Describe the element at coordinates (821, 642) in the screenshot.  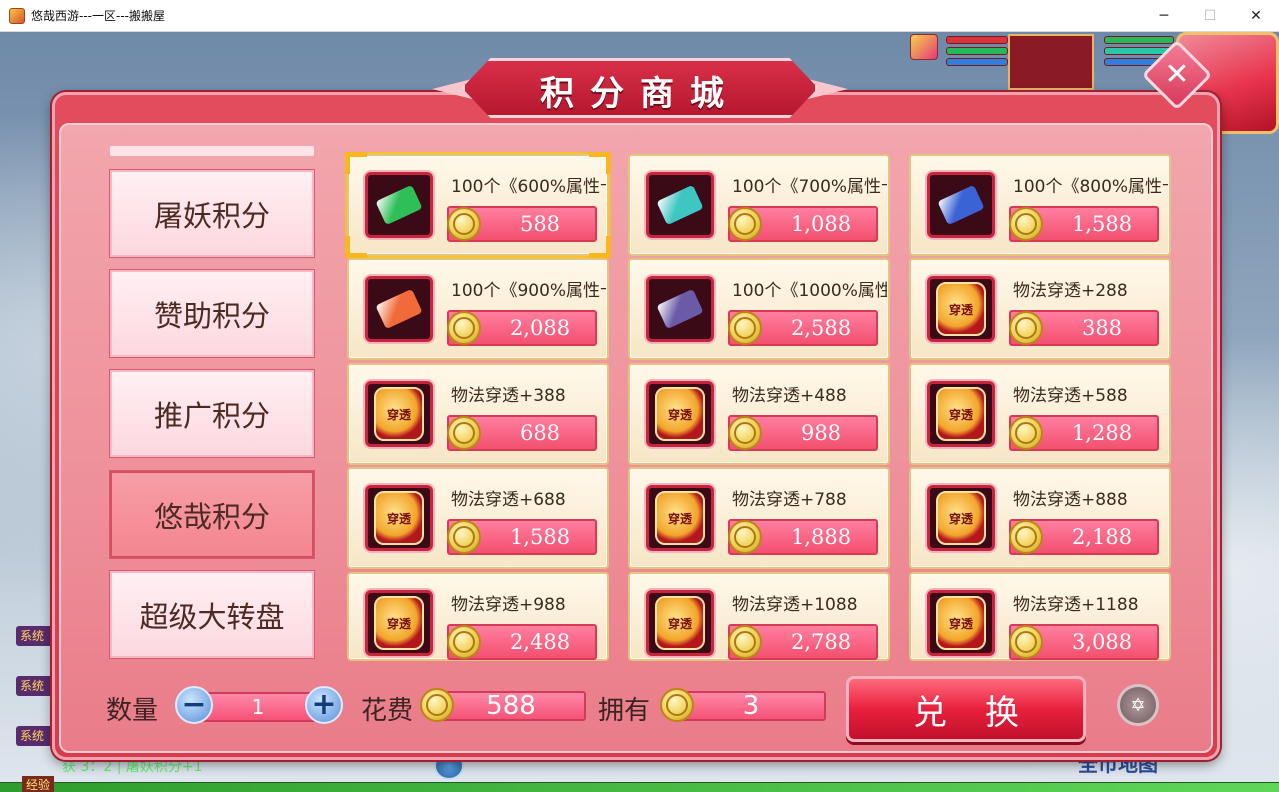
I see `item-price: 2,788` at that location.